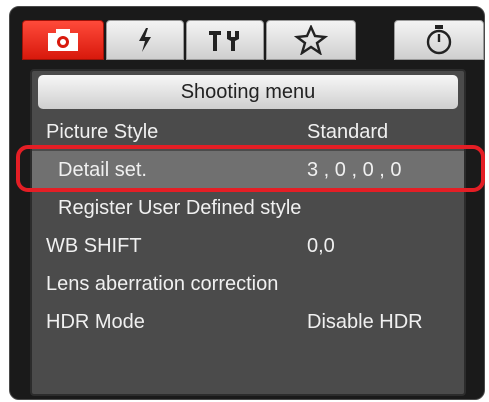 The height and width of the screenshot is (402, 489). Describe the element at coordinates (162, 284) in the screenshot. I see `menu-item-label: Lens aberration correction` at that location.